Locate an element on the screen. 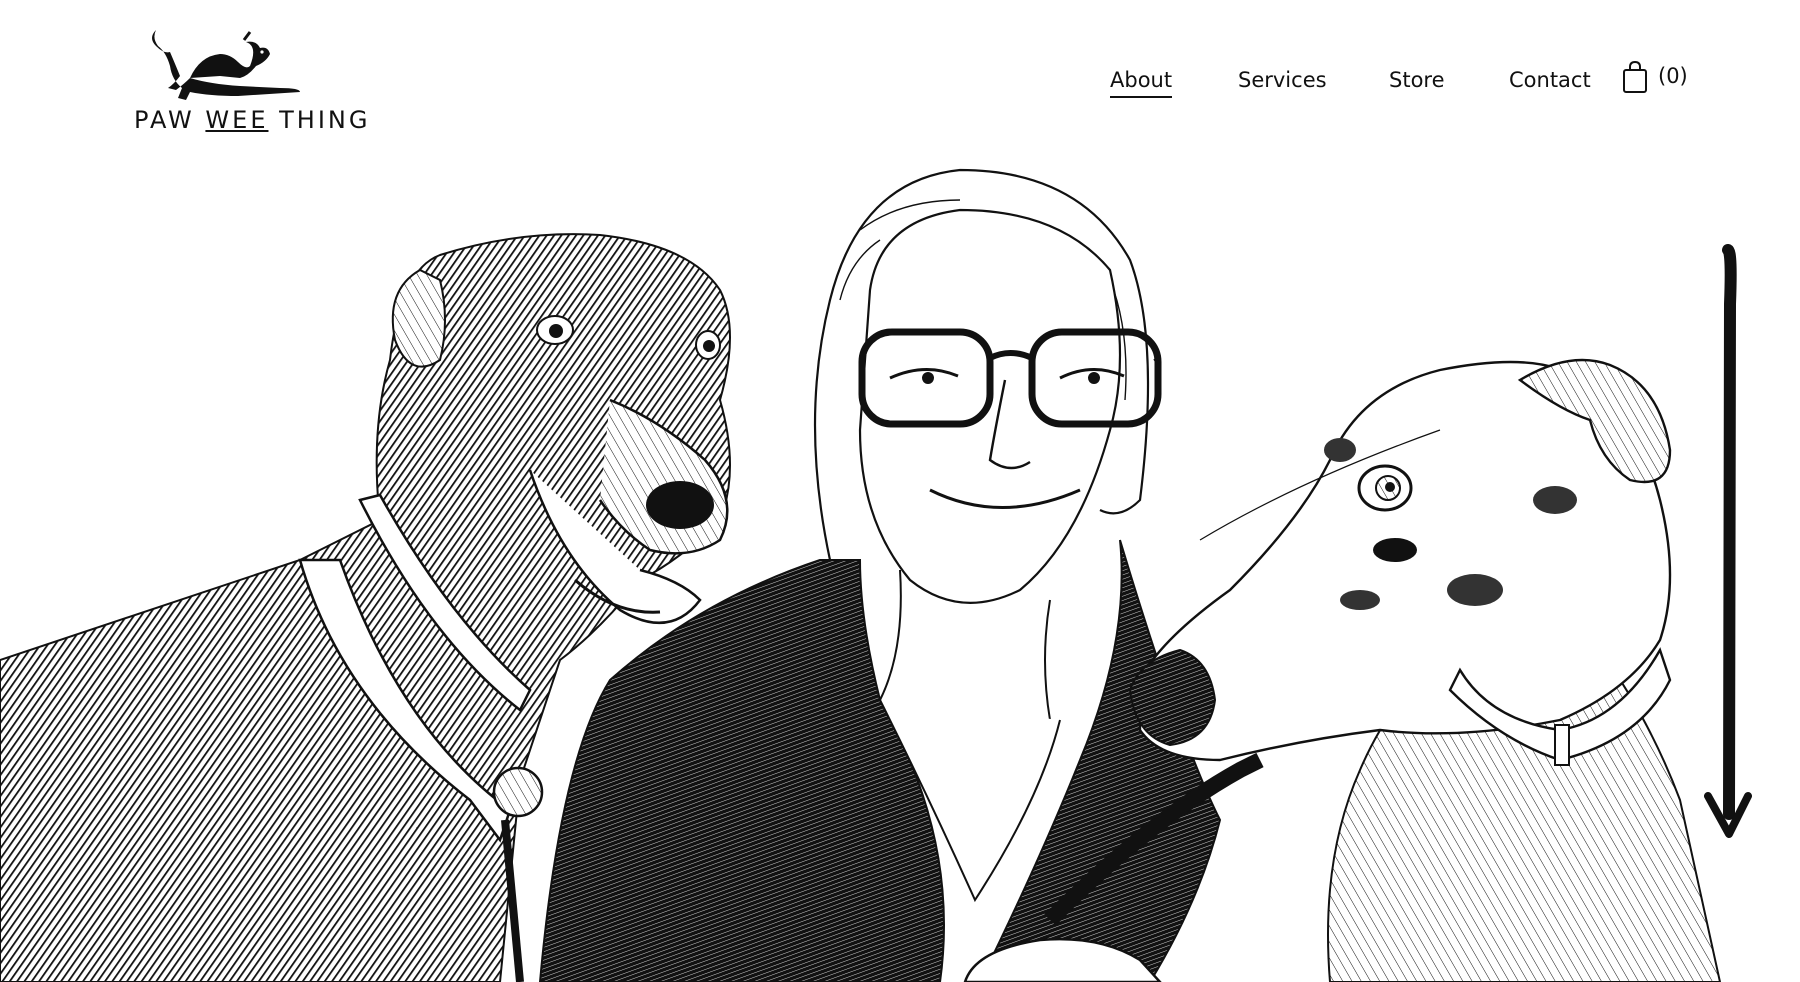  nav-item-store: Store is located at coordinates (1417, 80).